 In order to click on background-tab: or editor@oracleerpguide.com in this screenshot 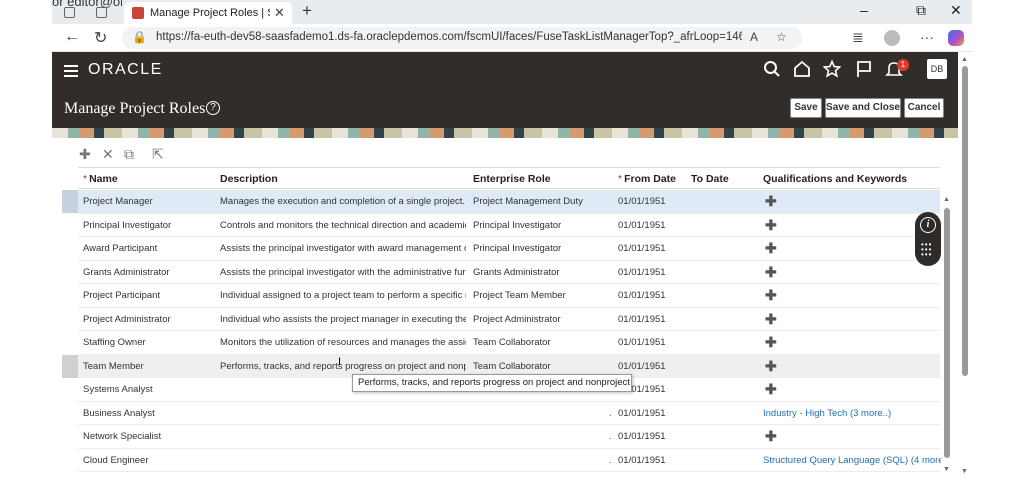, I will do `click(87, 12)`.